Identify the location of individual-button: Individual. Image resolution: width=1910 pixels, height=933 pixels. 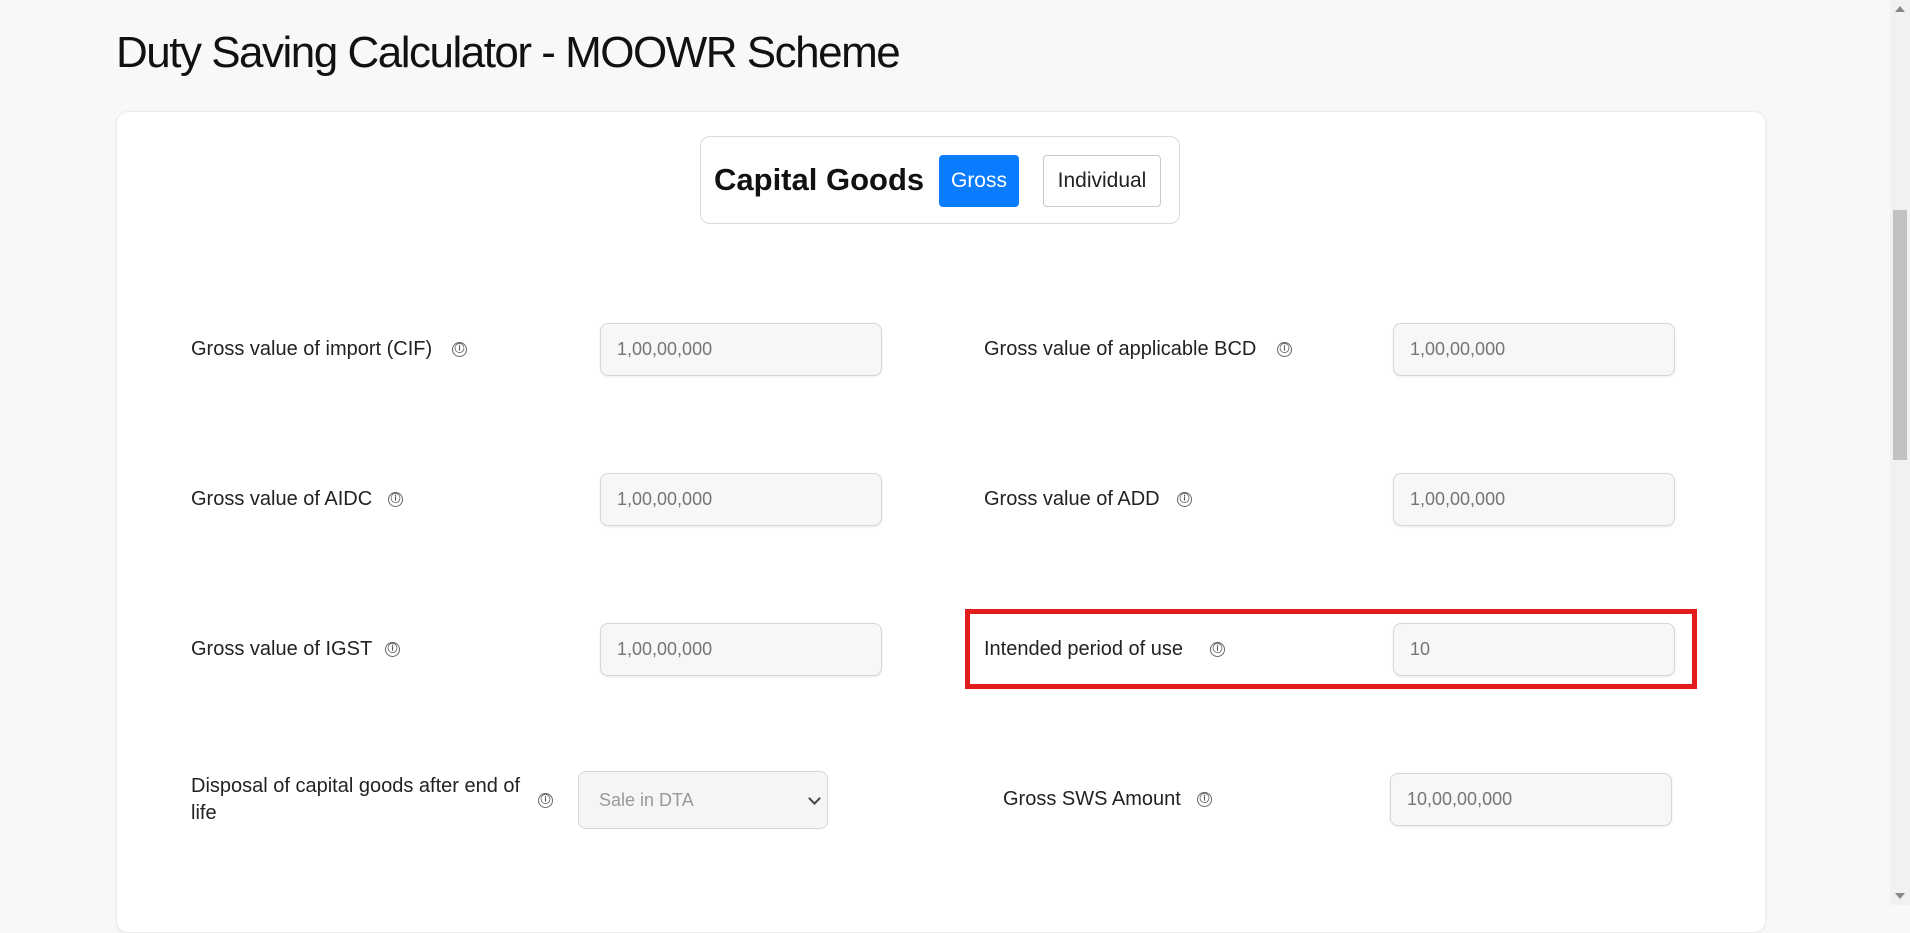
(1102, 181).